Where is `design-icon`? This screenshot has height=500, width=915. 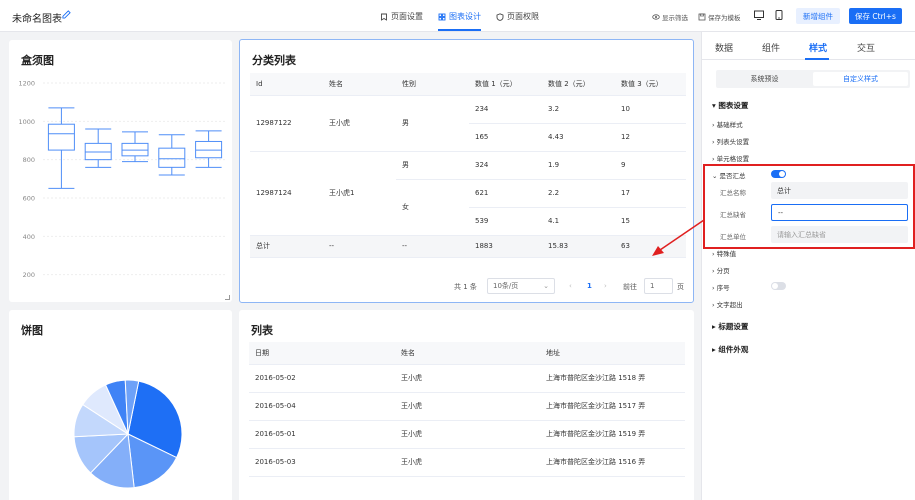 design-icon is located at coordinates (442, 16).